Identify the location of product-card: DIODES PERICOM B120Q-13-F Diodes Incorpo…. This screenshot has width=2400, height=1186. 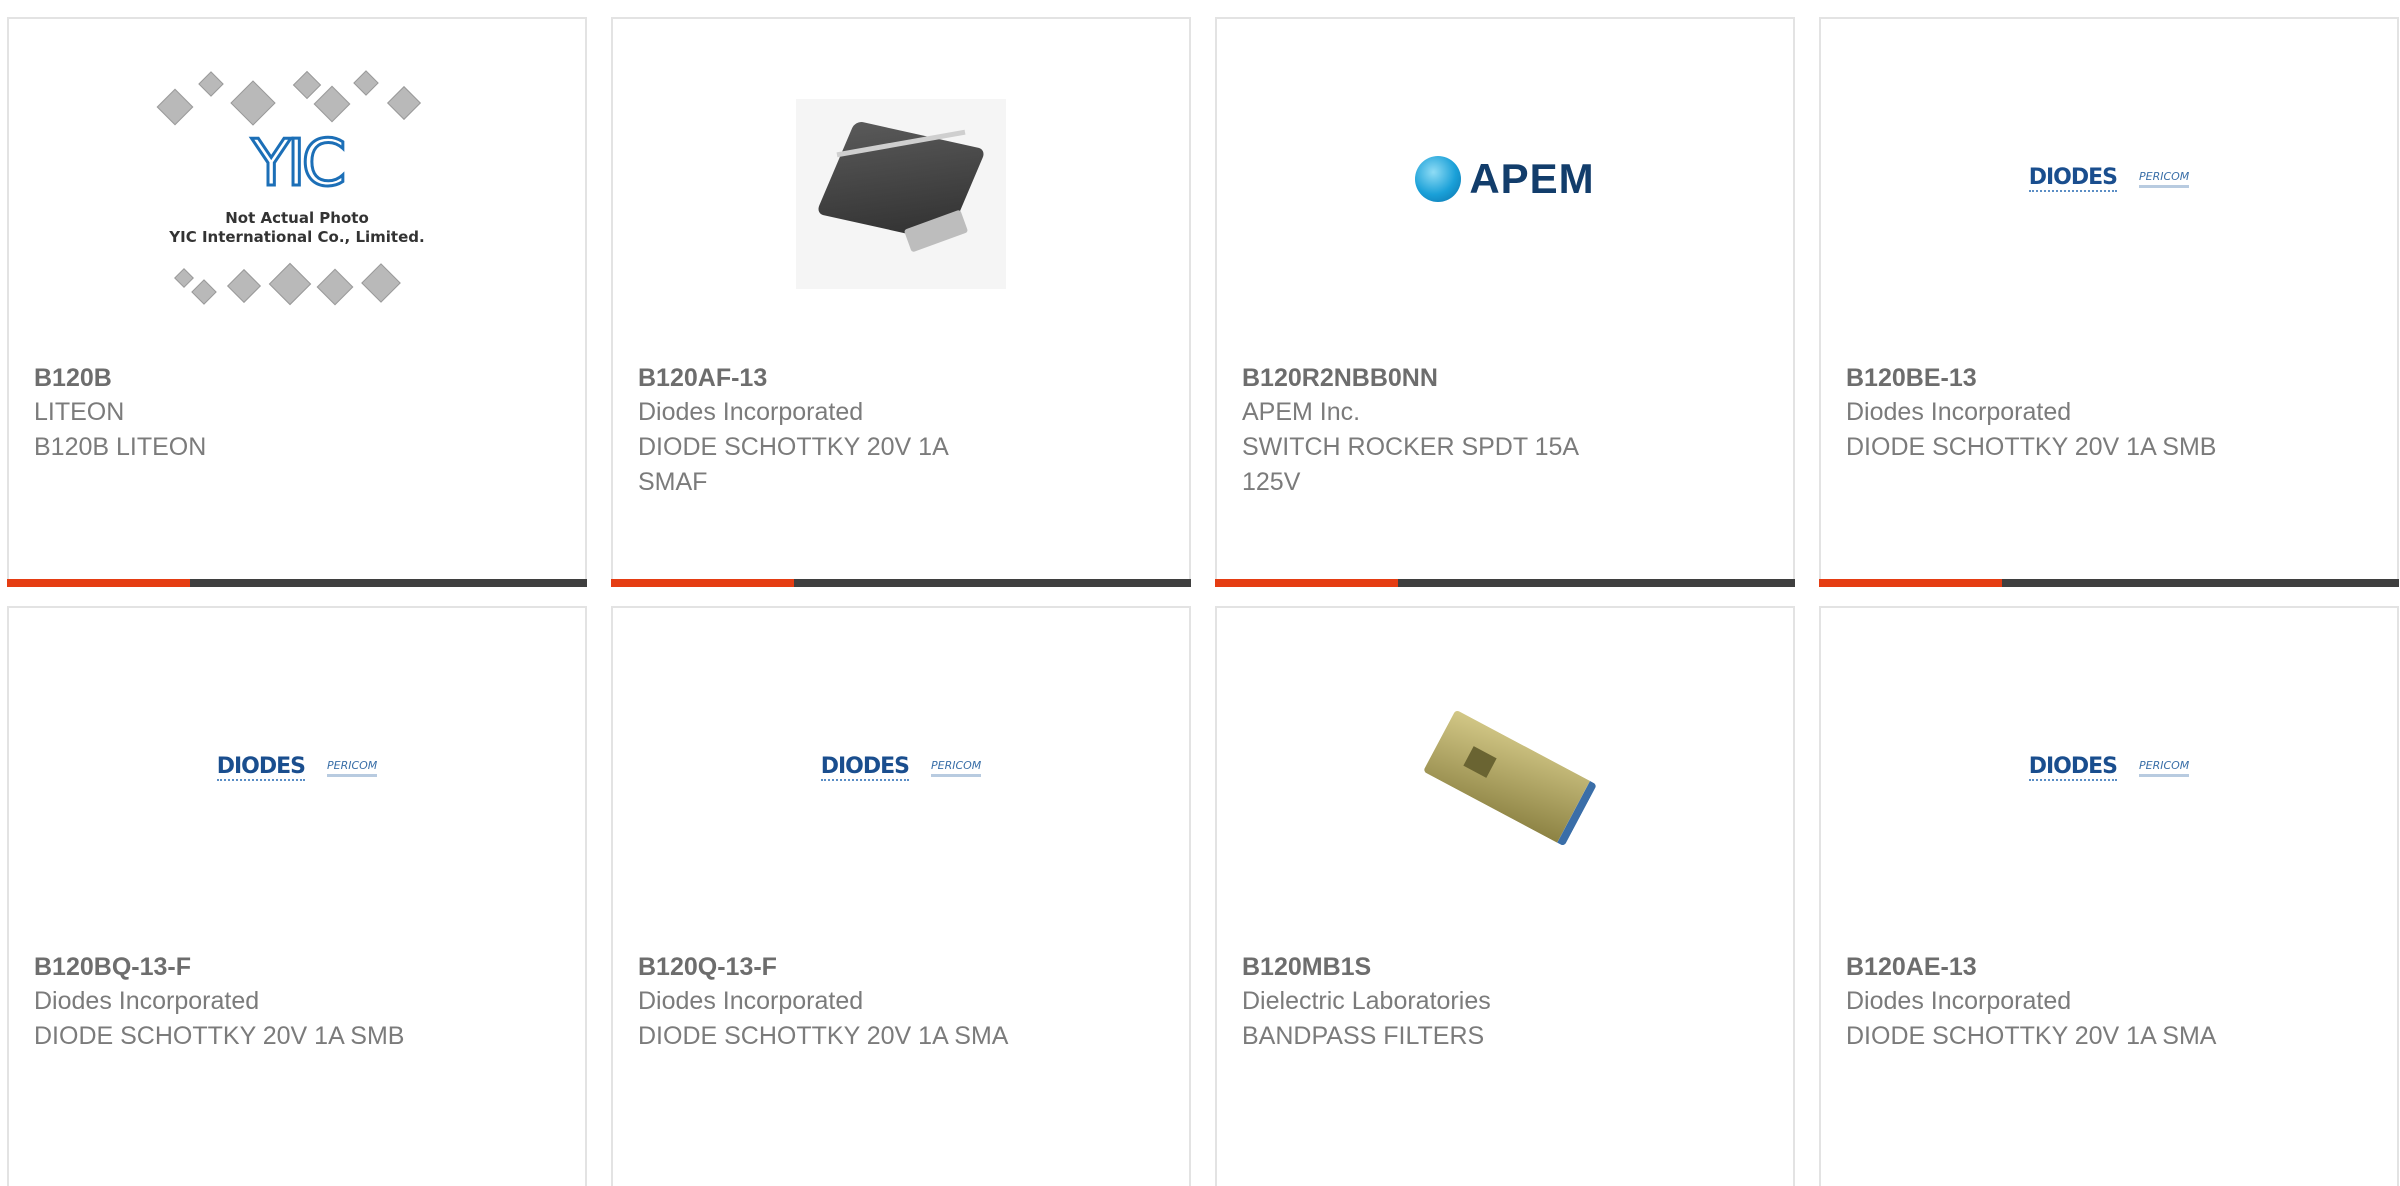
(901, 896).